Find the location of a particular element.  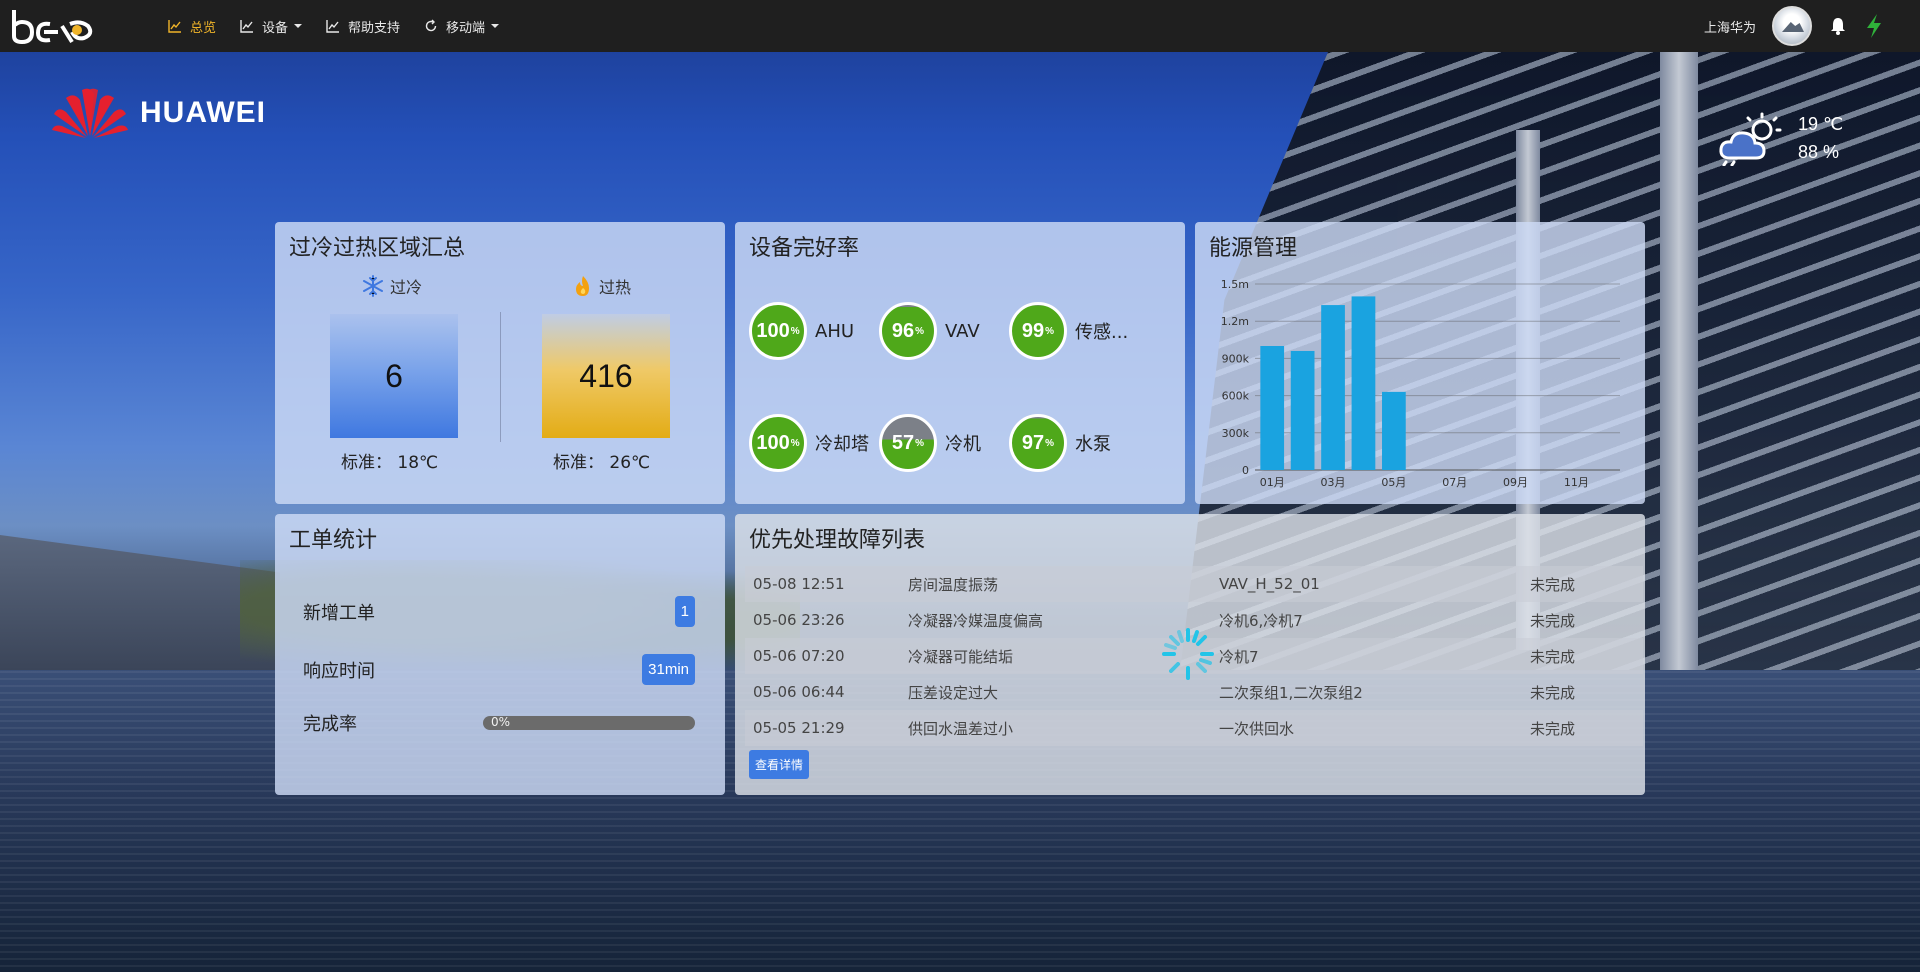

top-navbar: 总览 设备 帮助支持 移动端 上海华为 is located at coordinates (960, 26).